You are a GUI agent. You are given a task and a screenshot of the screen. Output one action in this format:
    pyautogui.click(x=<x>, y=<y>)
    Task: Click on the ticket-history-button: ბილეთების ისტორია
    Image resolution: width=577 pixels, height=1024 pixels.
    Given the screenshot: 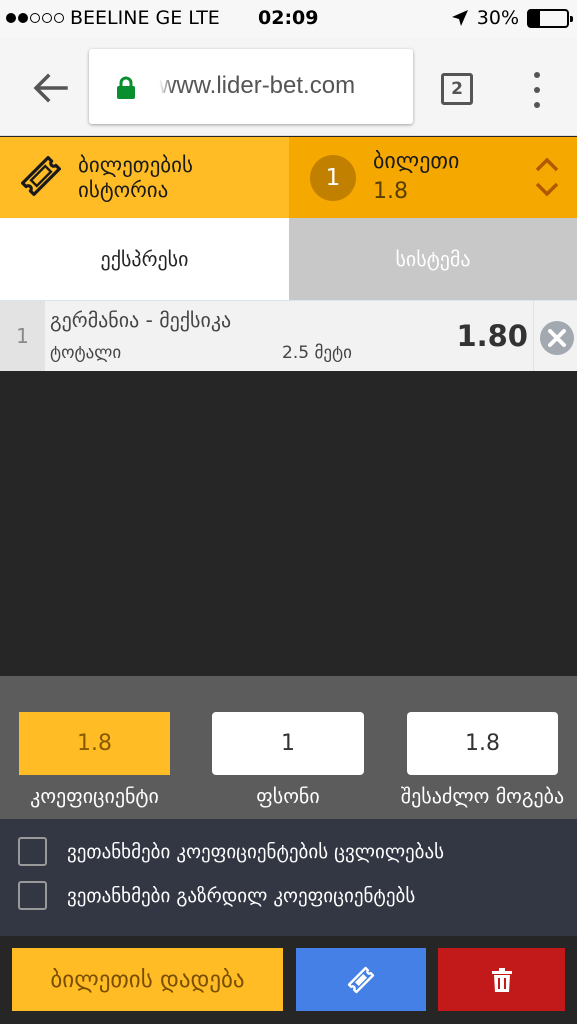 What is the action you would take?
    pyautogui.click(x=144, y=177)
    